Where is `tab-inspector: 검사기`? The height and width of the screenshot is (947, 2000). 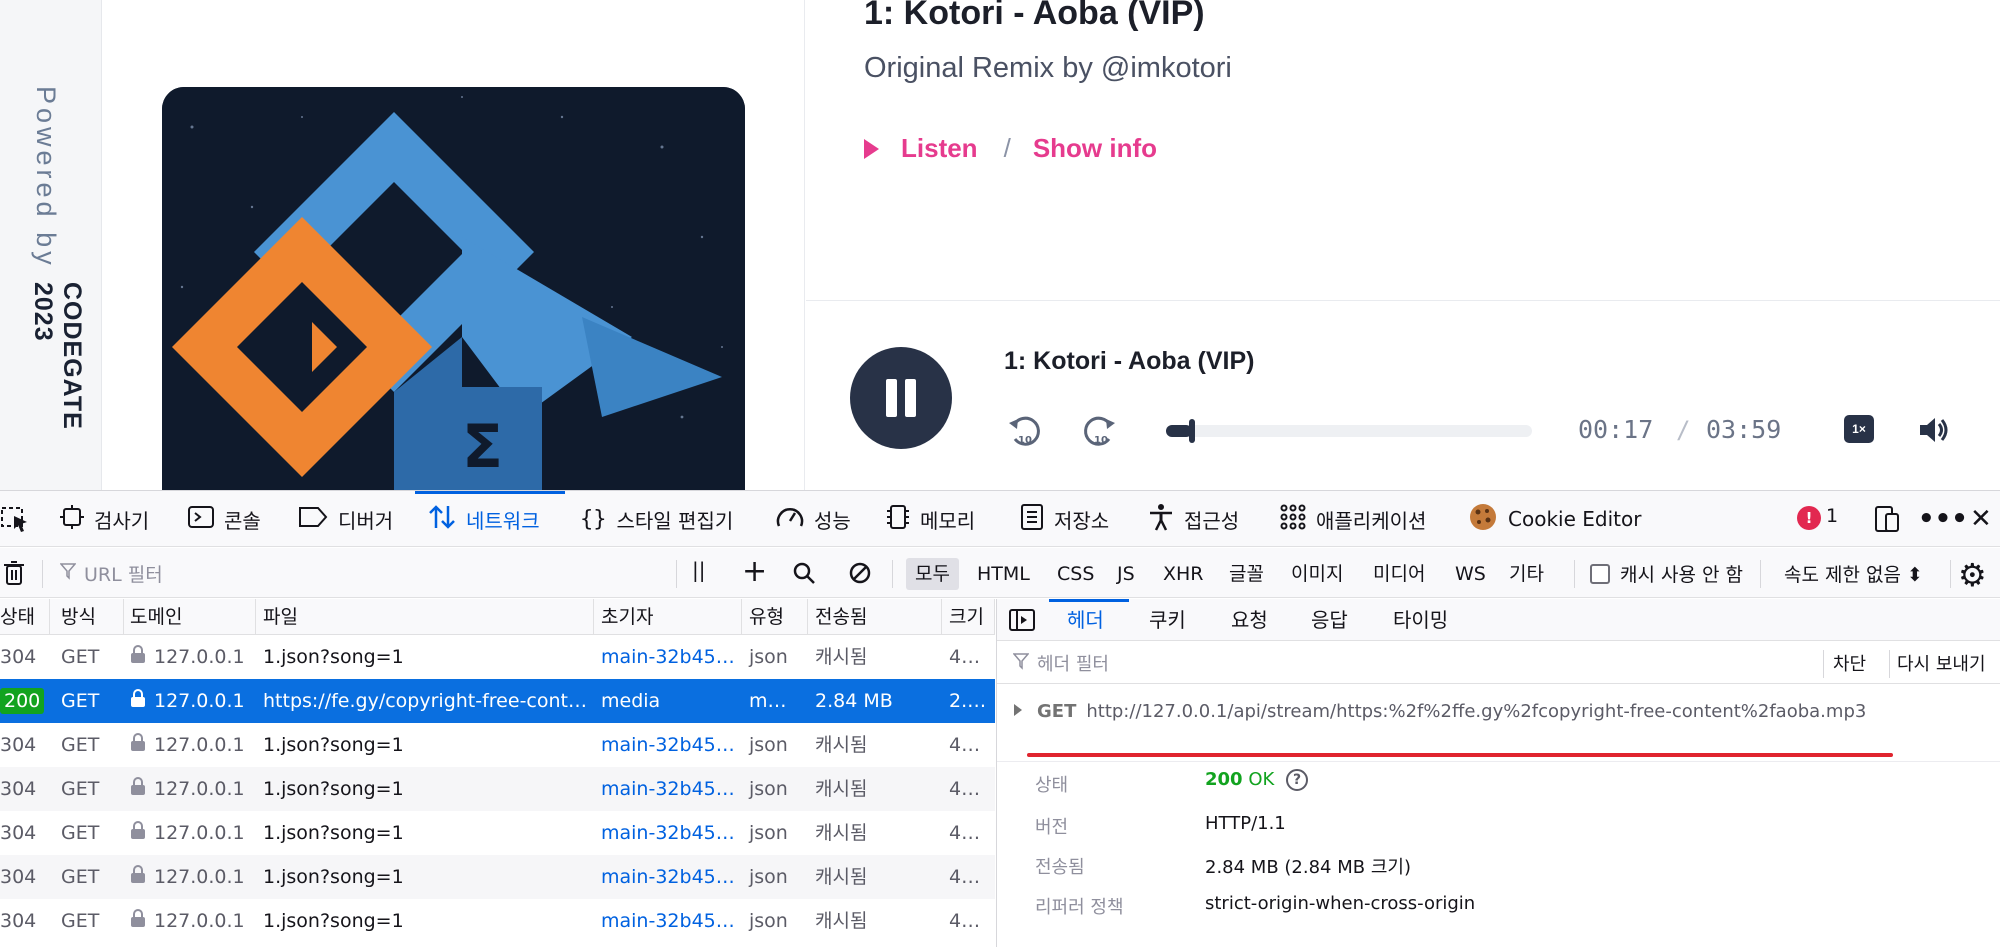
tab-inspector: 검사기 is located at coordinates (104, 519).